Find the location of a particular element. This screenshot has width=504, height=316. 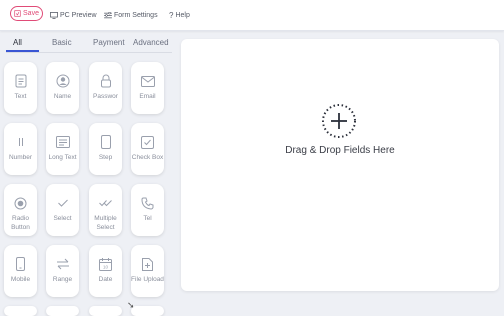

svg-text: 10 is located at coordinates (106, 266).